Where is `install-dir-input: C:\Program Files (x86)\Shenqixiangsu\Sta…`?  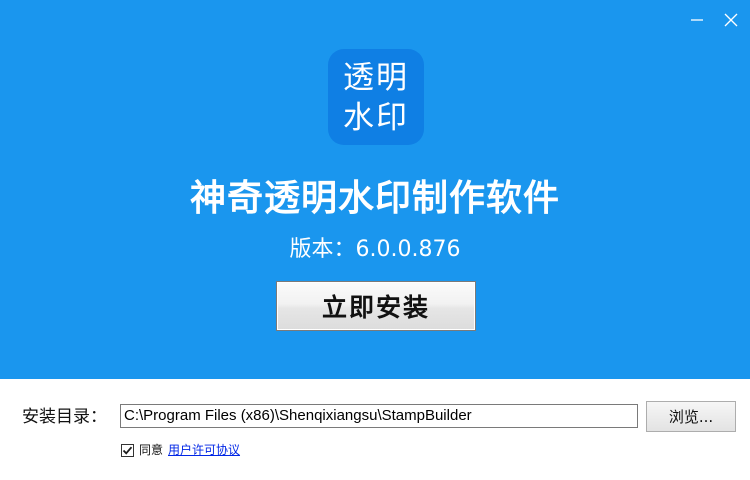 install-dir-input: C:\Program Files (x86)\Shenqixiangsu\Sta… is located at coordinates (379, 416).